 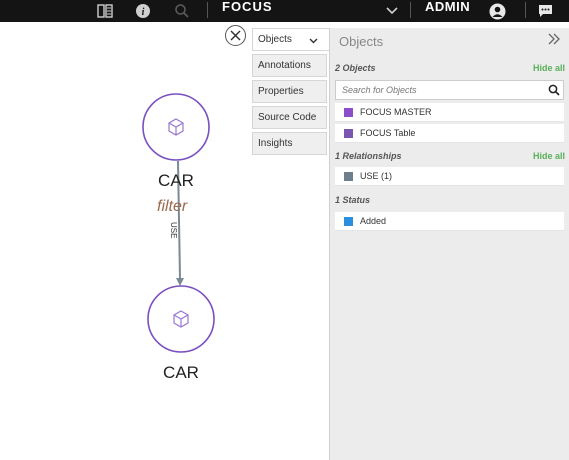 I want to click on user-name: ADMIN, so click(x=447, y=7).